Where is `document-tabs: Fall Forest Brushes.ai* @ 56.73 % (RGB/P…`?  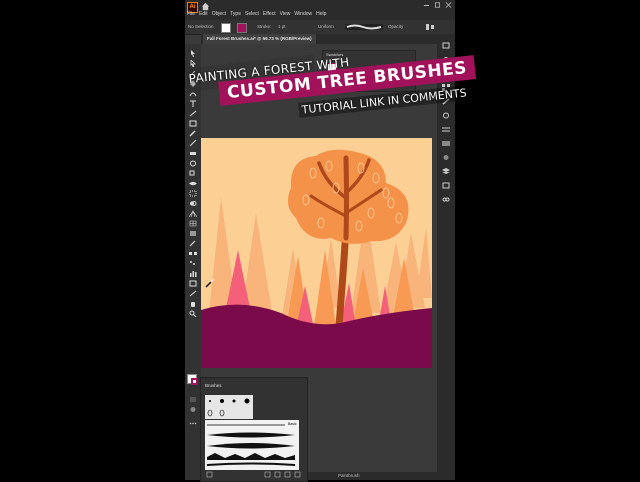 document-tabs: Fall Forest Brushes.ai* @ 56.73 % (RGB/P… is located at coordinates (319, 39).